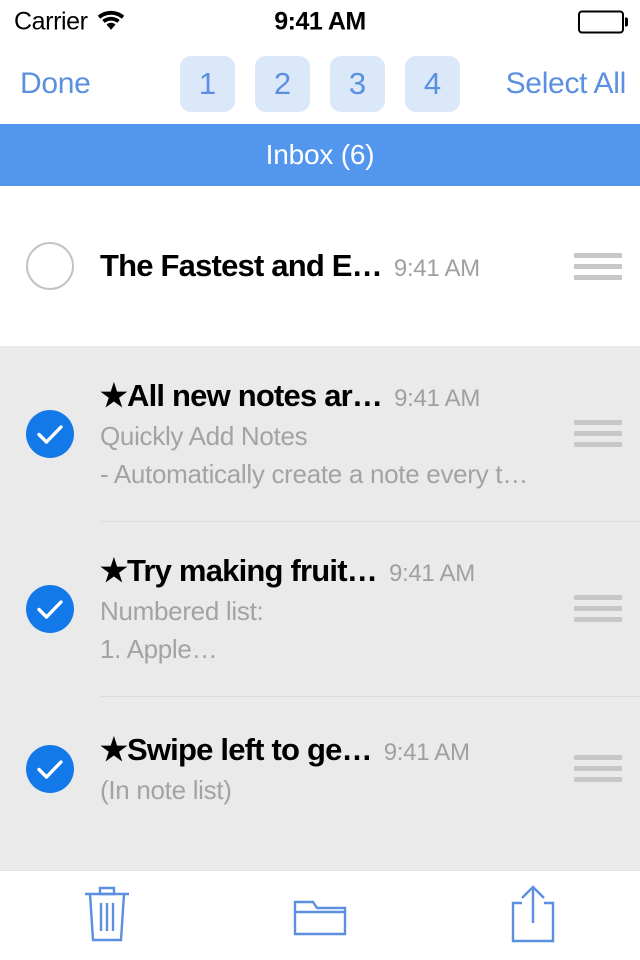 The width and height of the screenshot is (640, 960). What do you see at coordinates (282, 84) in the screenshot?
I see `number-button-2: 2` at bounding box center [282, 84].